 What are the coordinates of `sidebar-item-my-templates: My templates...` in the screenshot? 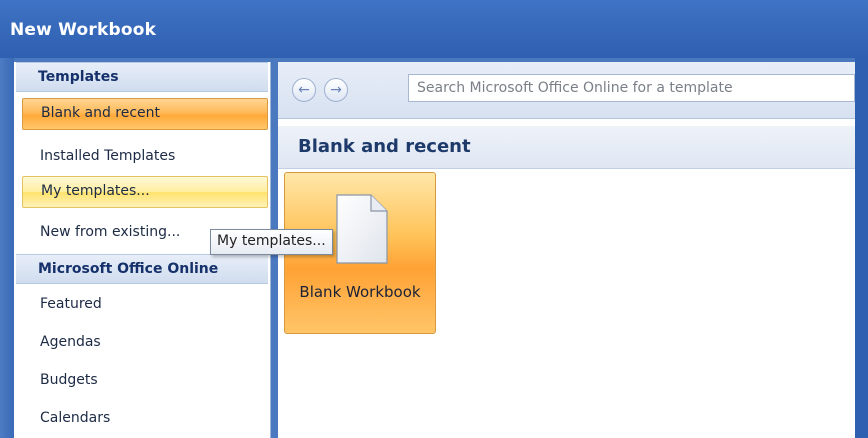 It's located at (145, 192).